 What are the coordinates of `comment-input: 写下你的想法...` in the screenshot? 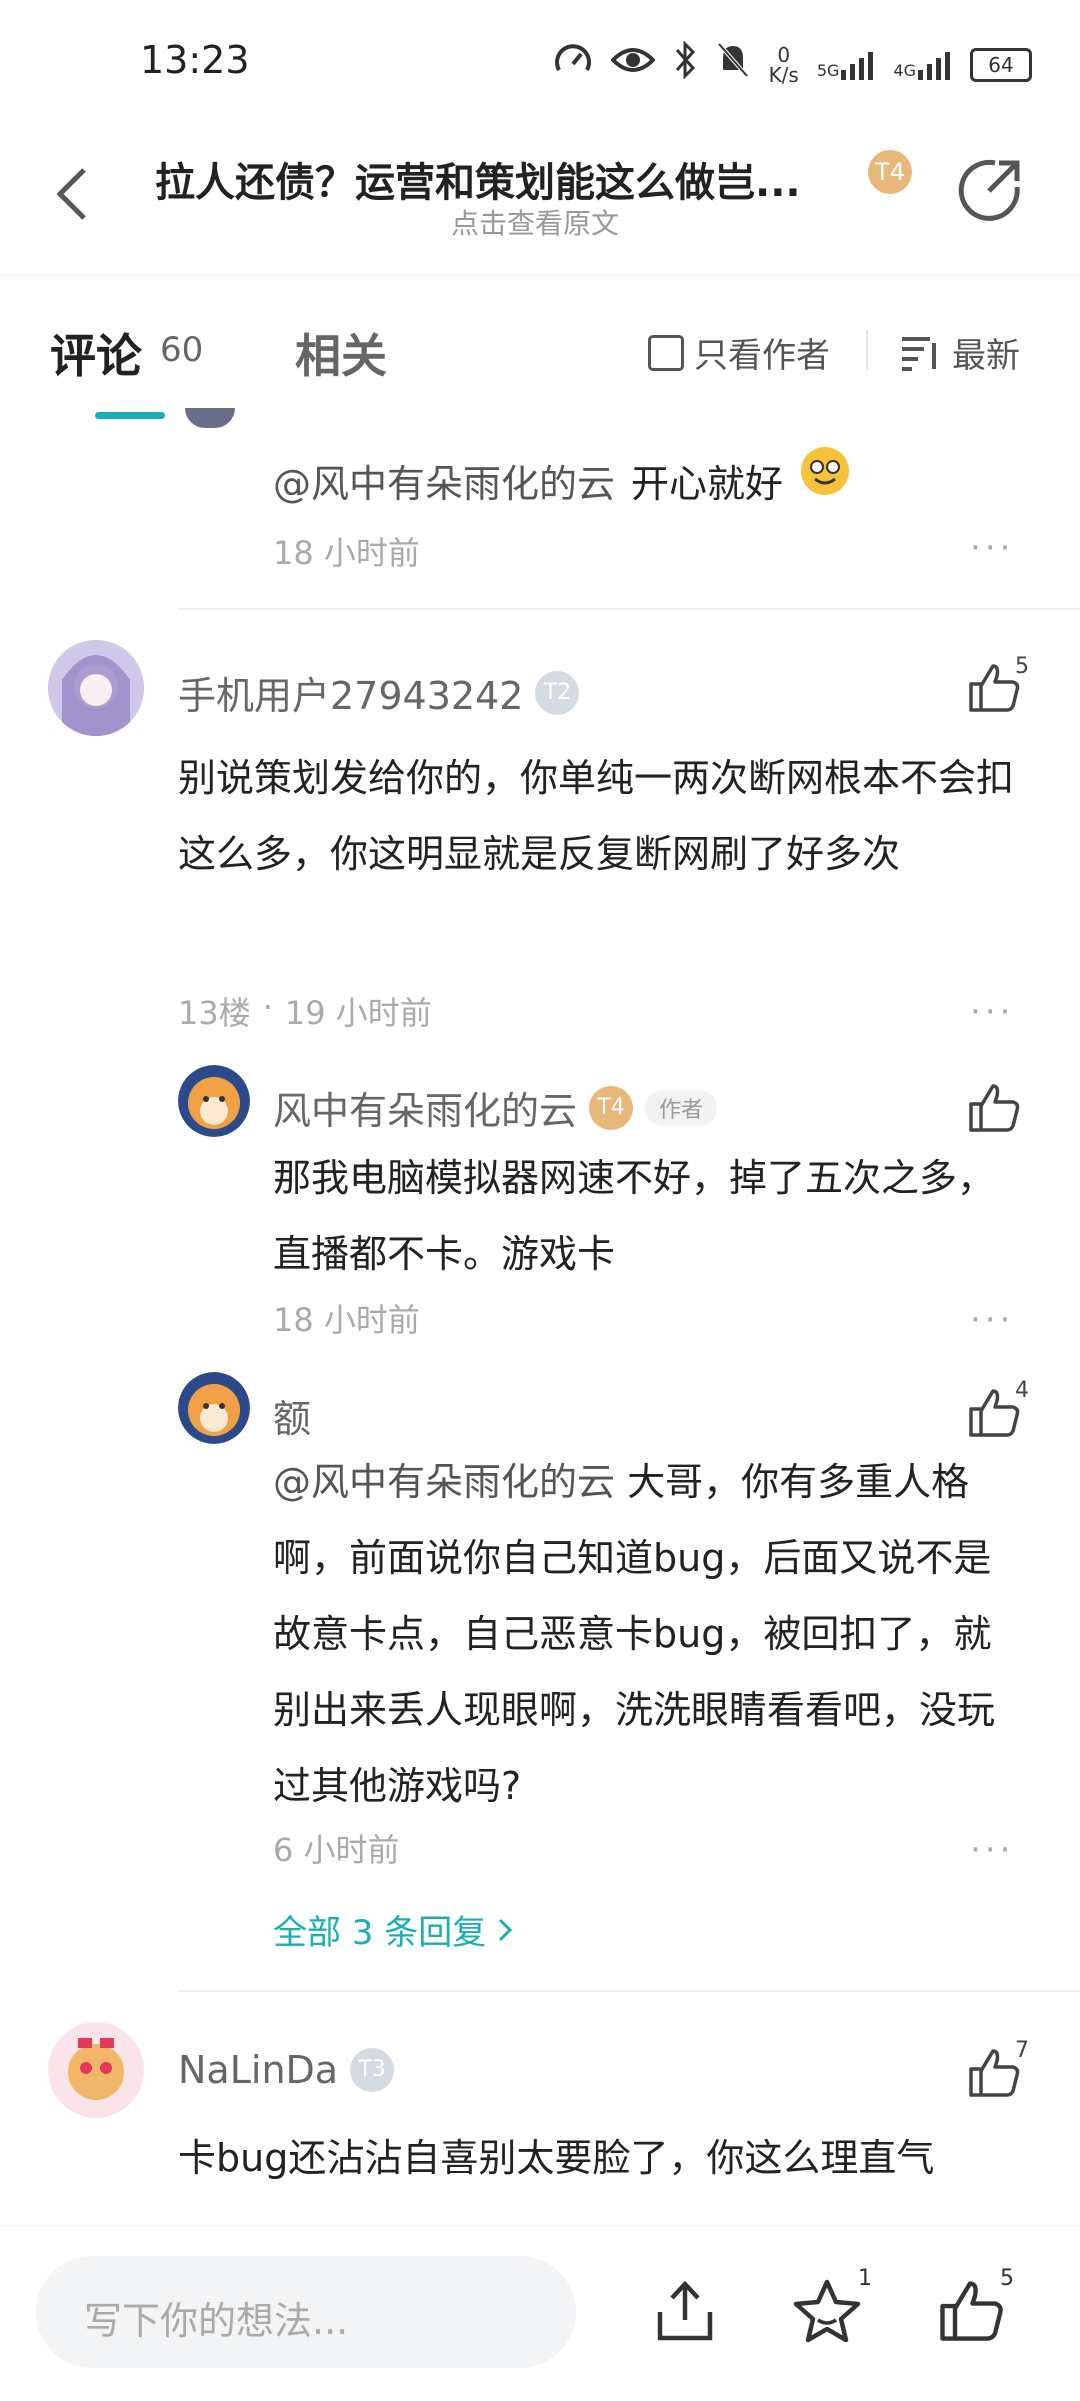 It's located at (306, 2312).